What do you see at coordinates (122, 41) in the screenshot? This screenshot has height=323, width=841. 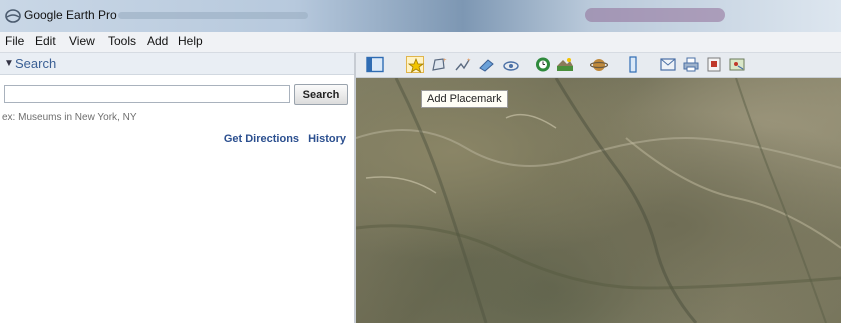 I see `menu-tools: Tools` at bounding box center [122, 41].